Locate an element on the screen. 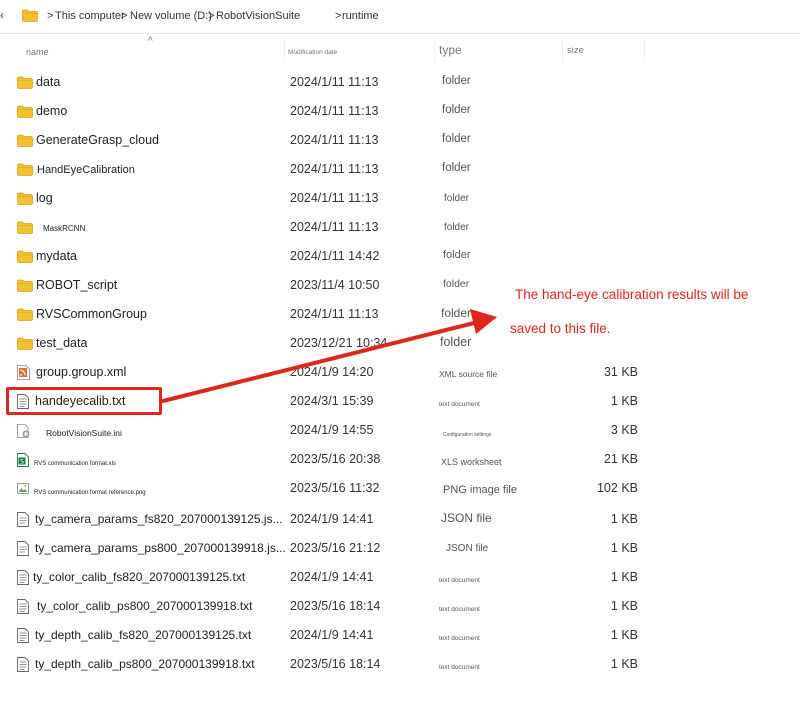 The height and width of the screenshot is (719, 800). annotation-text-line1: The hand-eye calibration results will be is located at coordinates (632, 294).